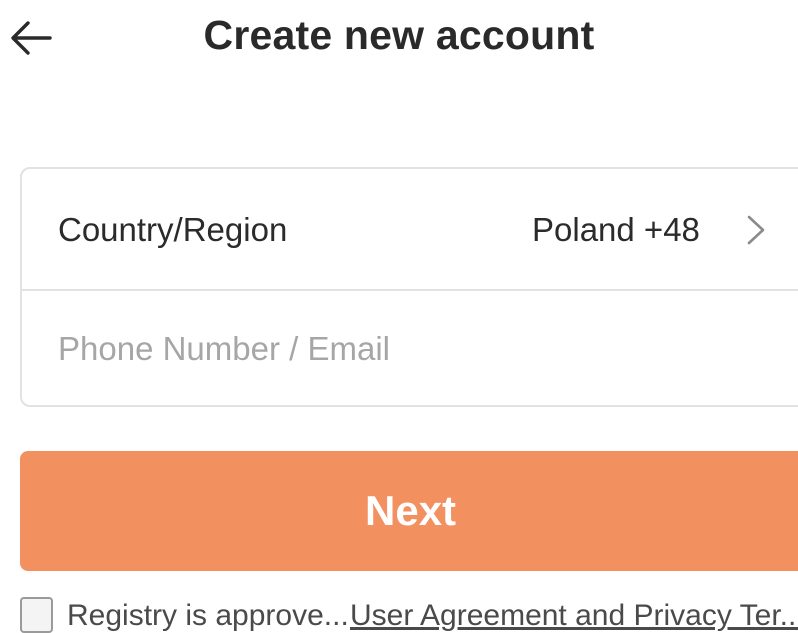 Image resolution: width=798 pixels, height=633 pixels. I want to click on country-region-value: Poland +48, so click(616, 229).